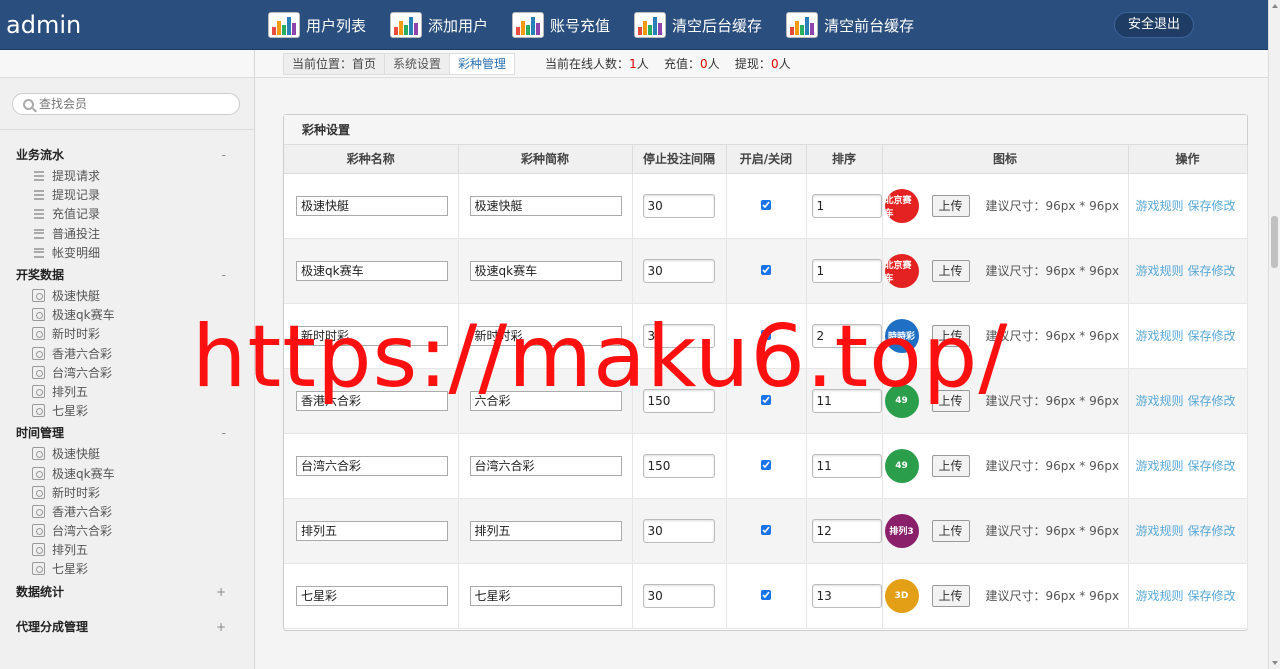  Describe the element at coordinates (1275, 6) in the screenshot. I see `scroll-up-arrow-icon` at that location.